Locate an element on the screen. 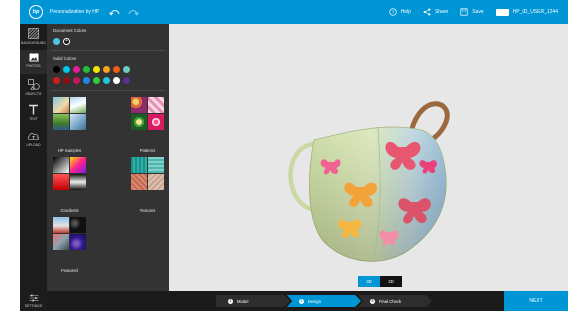  add-color-button: + is located at coordinates (66, 41).